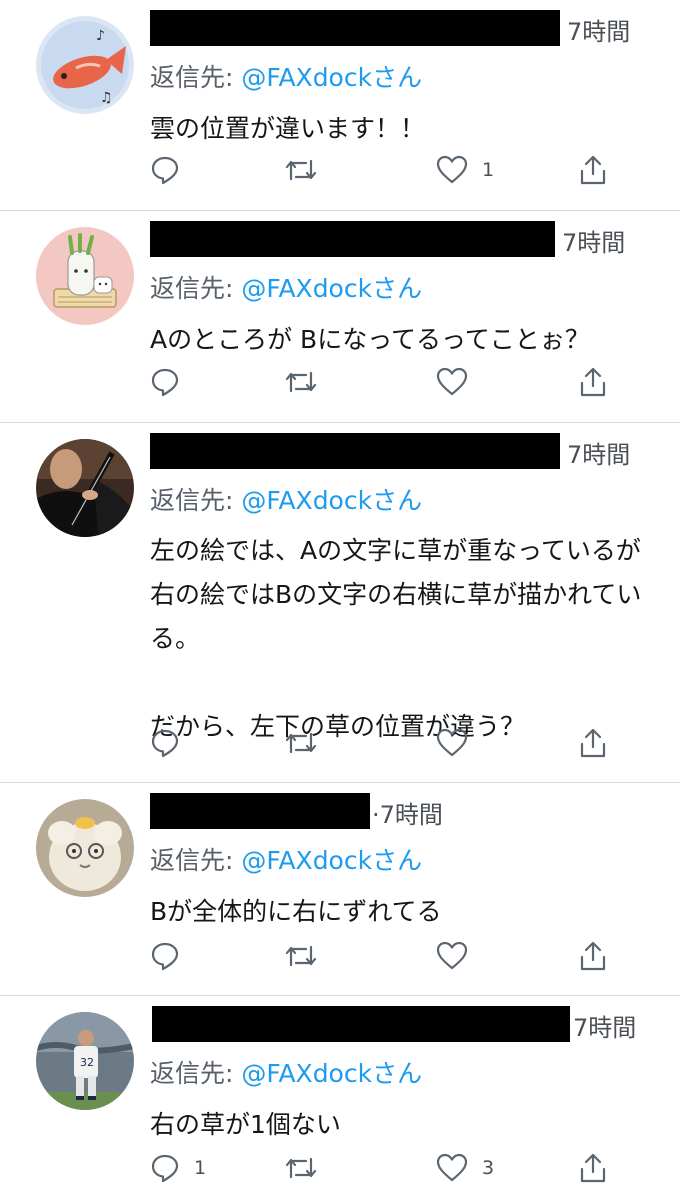 Image resolution: width=680 pixels, height=1200 pixels. Describe the element at coordinates (370, 339) in the screenshot. I see `tweet-text: Aのところが Bになってるってことぉ？` at that location.